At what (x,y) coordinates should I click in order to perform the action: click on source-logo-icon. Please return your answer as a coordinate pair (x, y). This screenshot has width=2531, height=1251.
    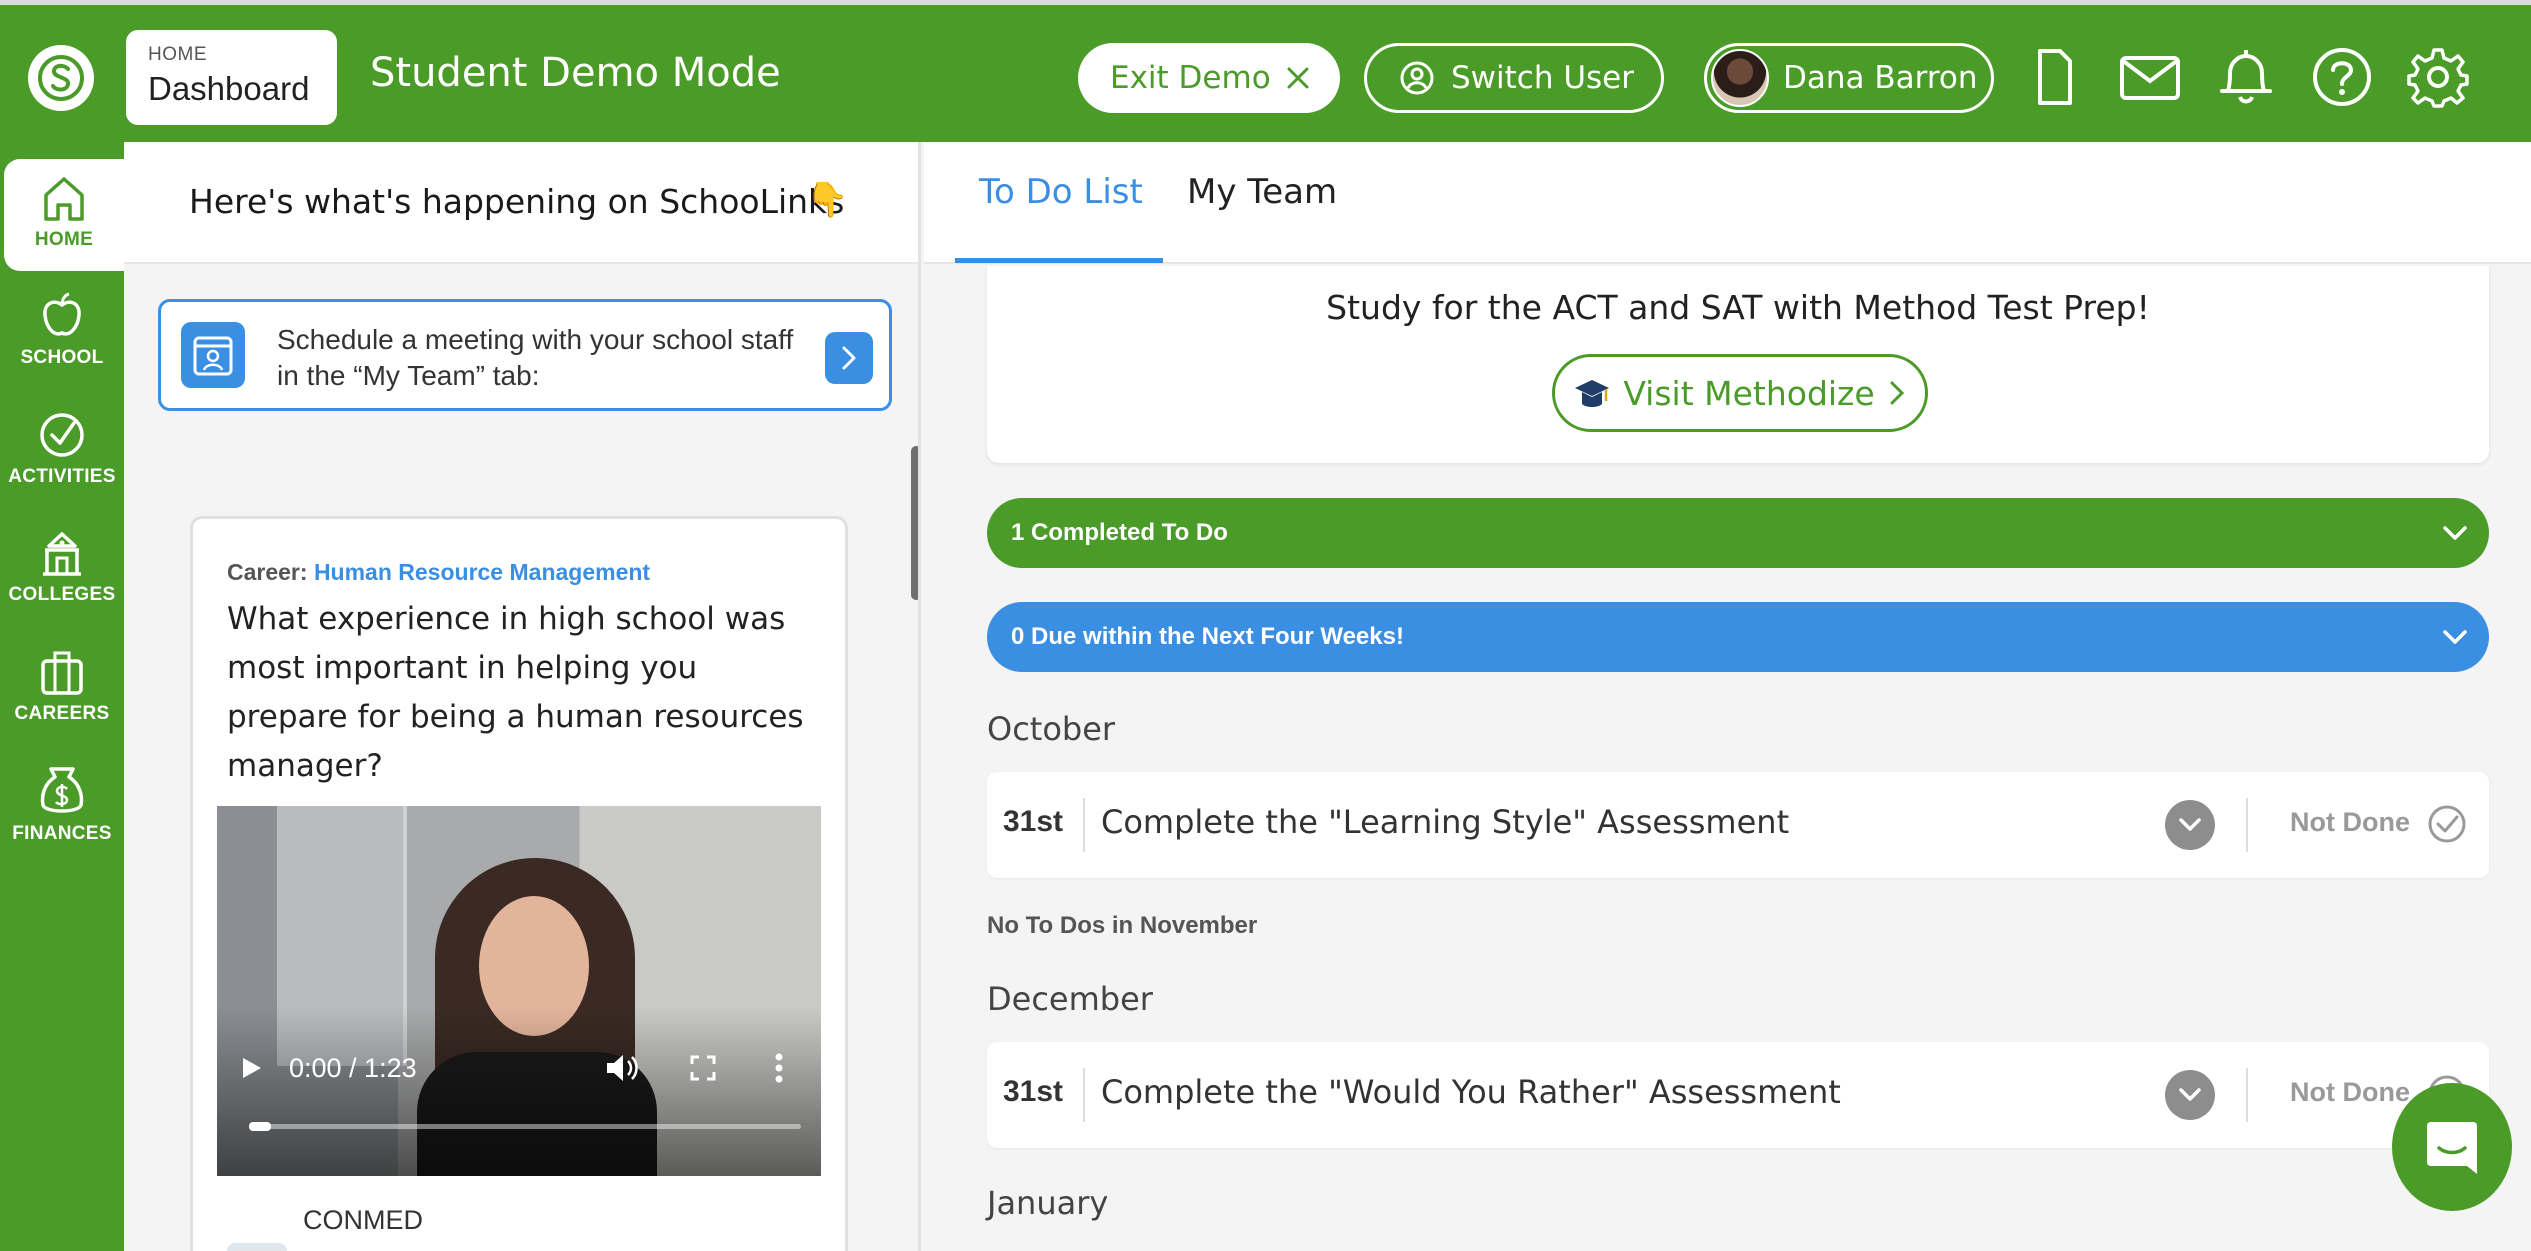
    Looking at the image, I should click on (257, 1247).